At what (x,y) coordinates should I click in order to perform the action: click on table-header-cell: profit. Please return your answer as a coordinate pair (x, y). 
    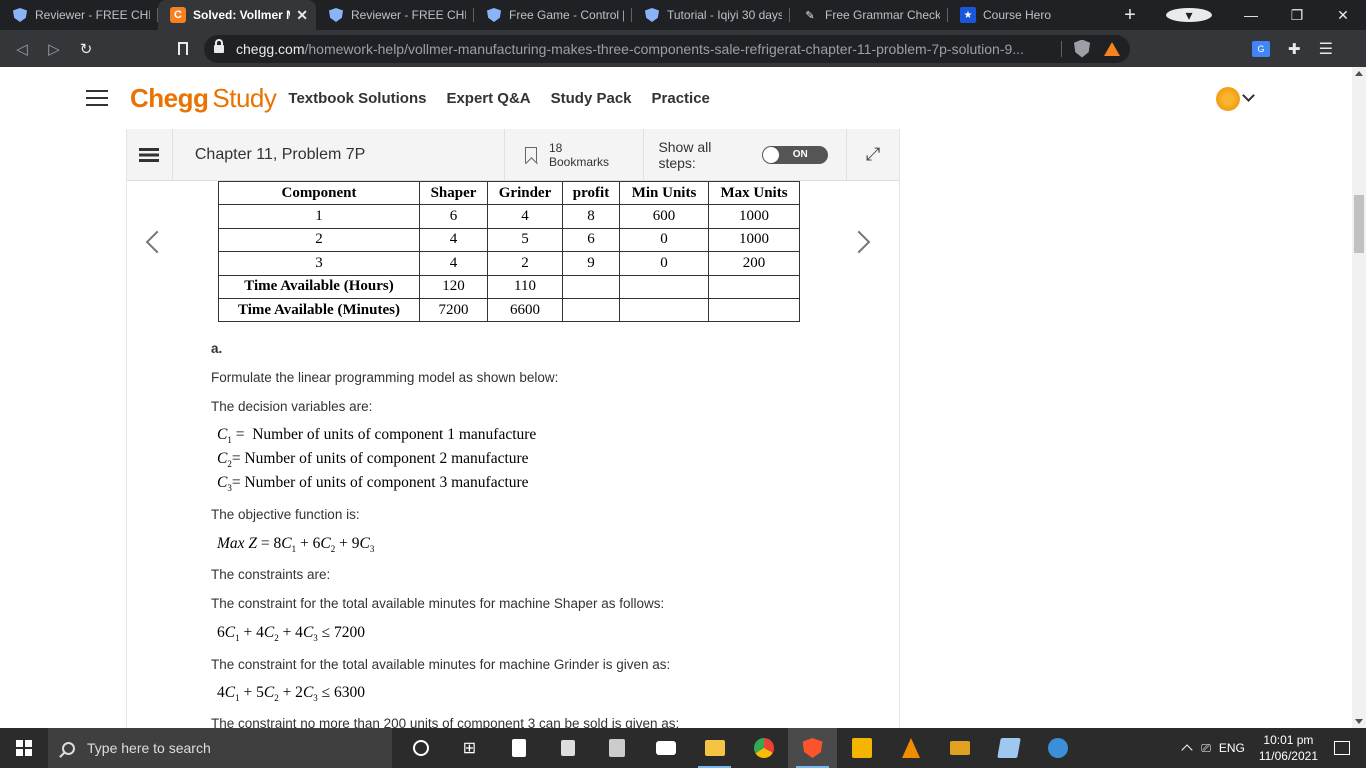
    Looking at the image, I should click on (591, 193).